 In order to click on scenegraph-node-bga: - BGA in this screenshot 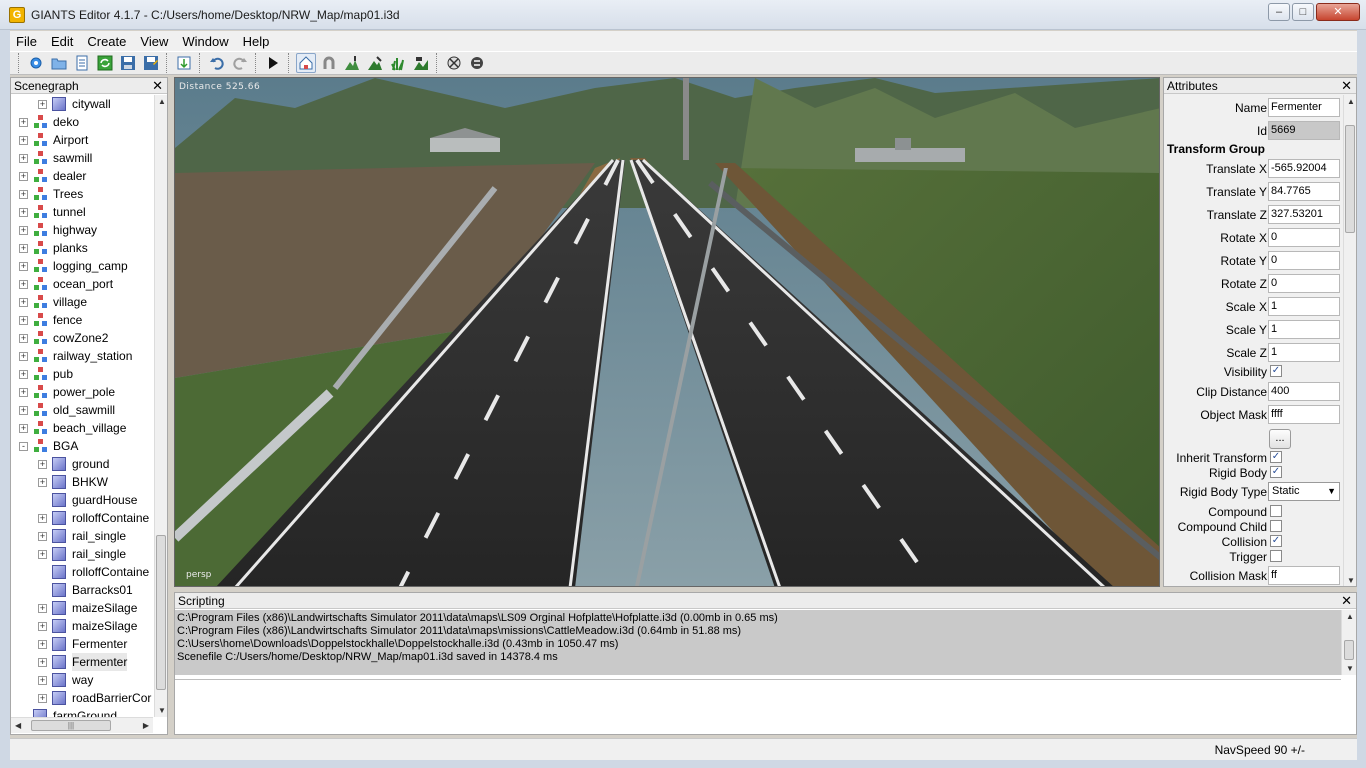, I will do `click(82, 446)`.